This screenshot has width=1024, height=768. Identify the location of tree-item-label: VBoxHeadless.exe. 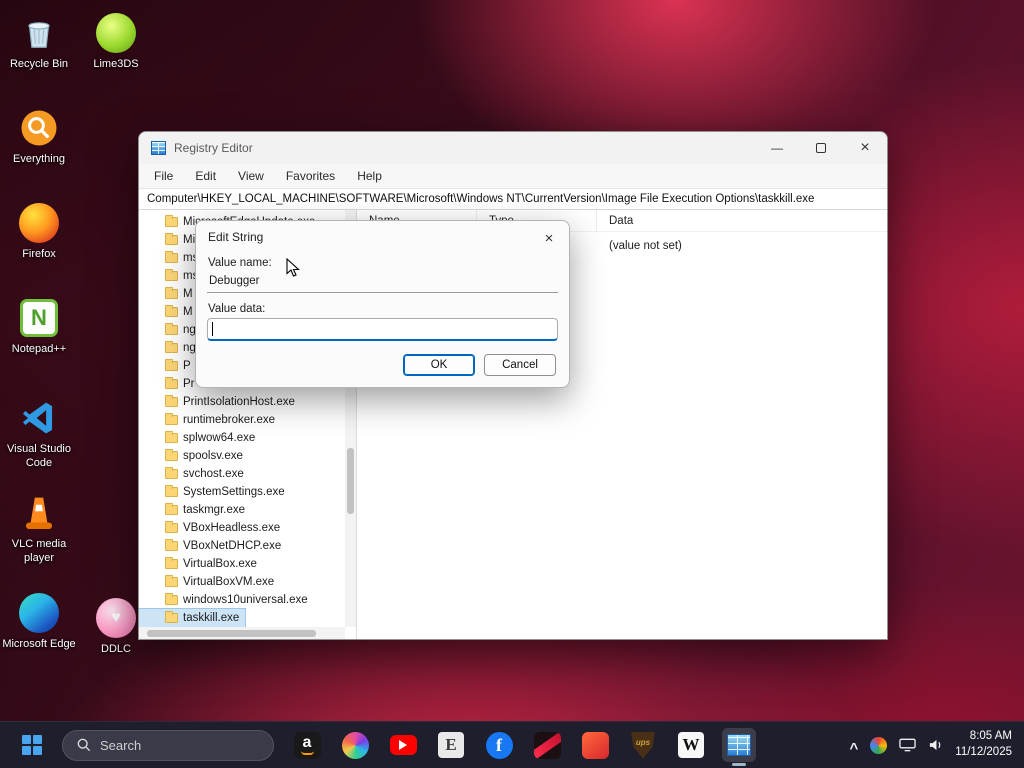
(232, 528).